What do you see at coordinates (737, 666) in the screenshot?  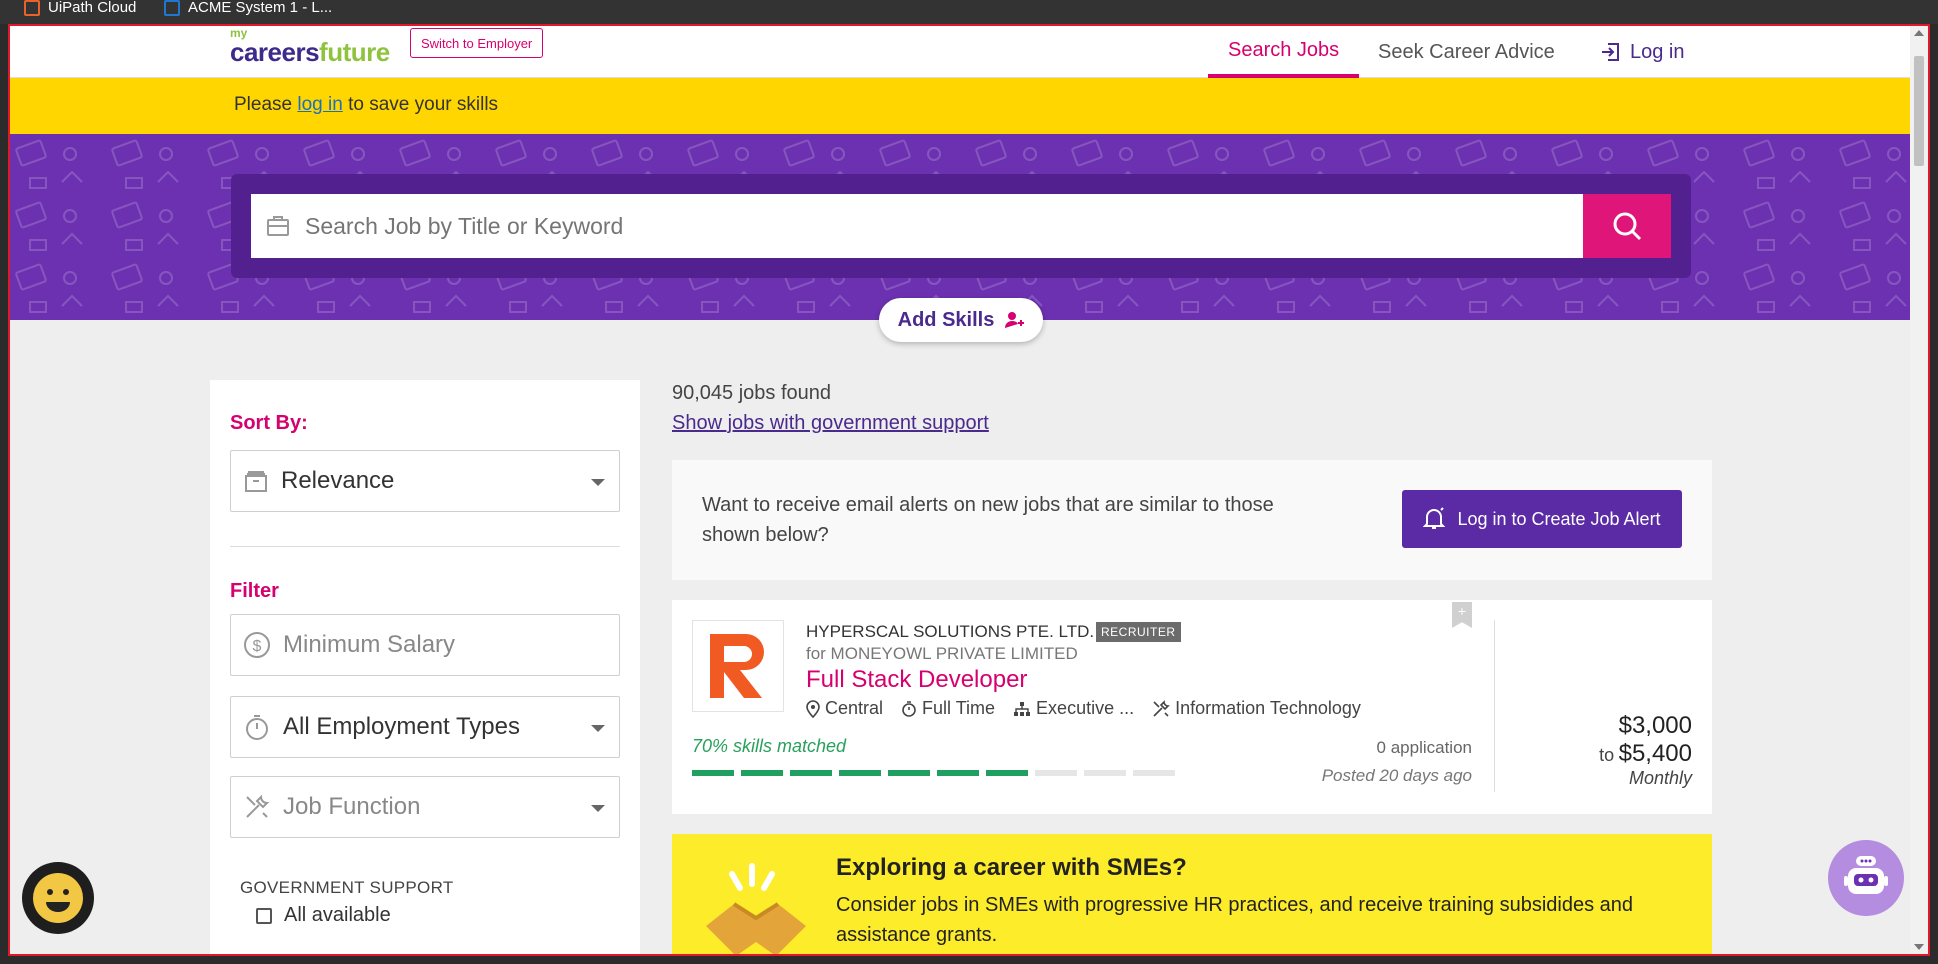 I see `hyperscal-logo-icon` at bounding box center [737, 666].